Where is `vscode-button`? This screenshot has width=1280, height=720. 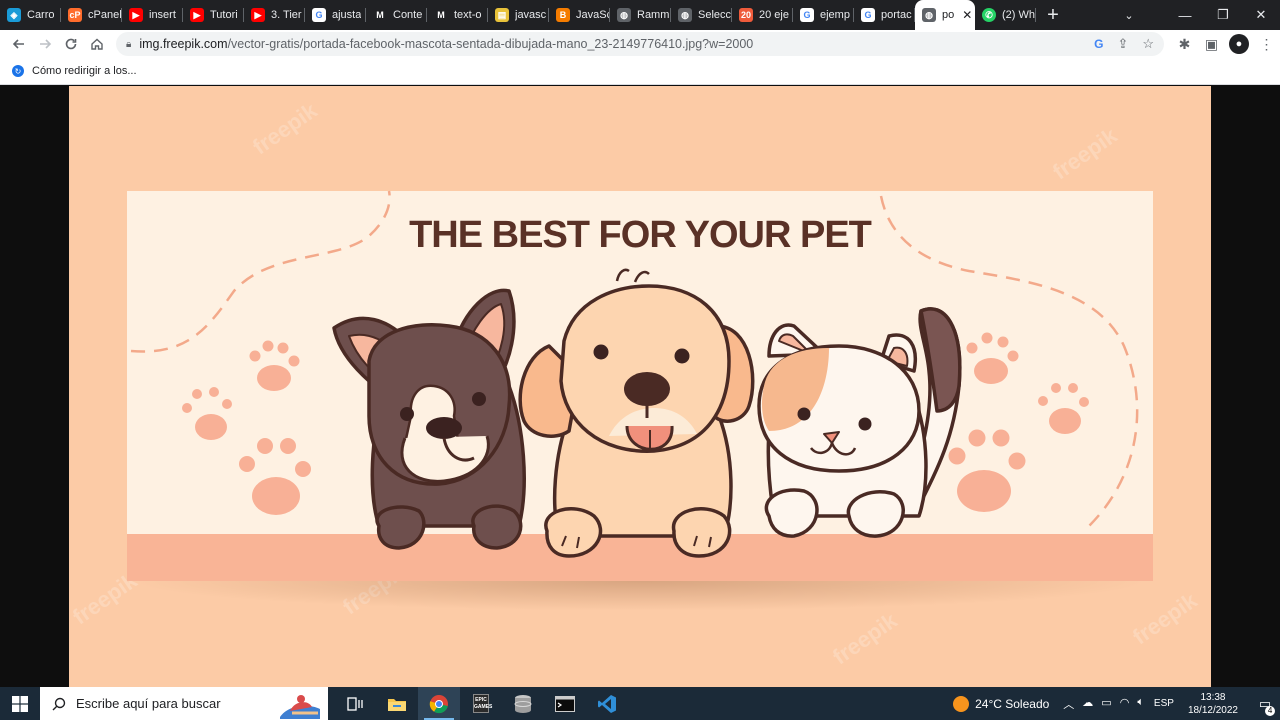
vscode-button is located at coordinates (607, 703).